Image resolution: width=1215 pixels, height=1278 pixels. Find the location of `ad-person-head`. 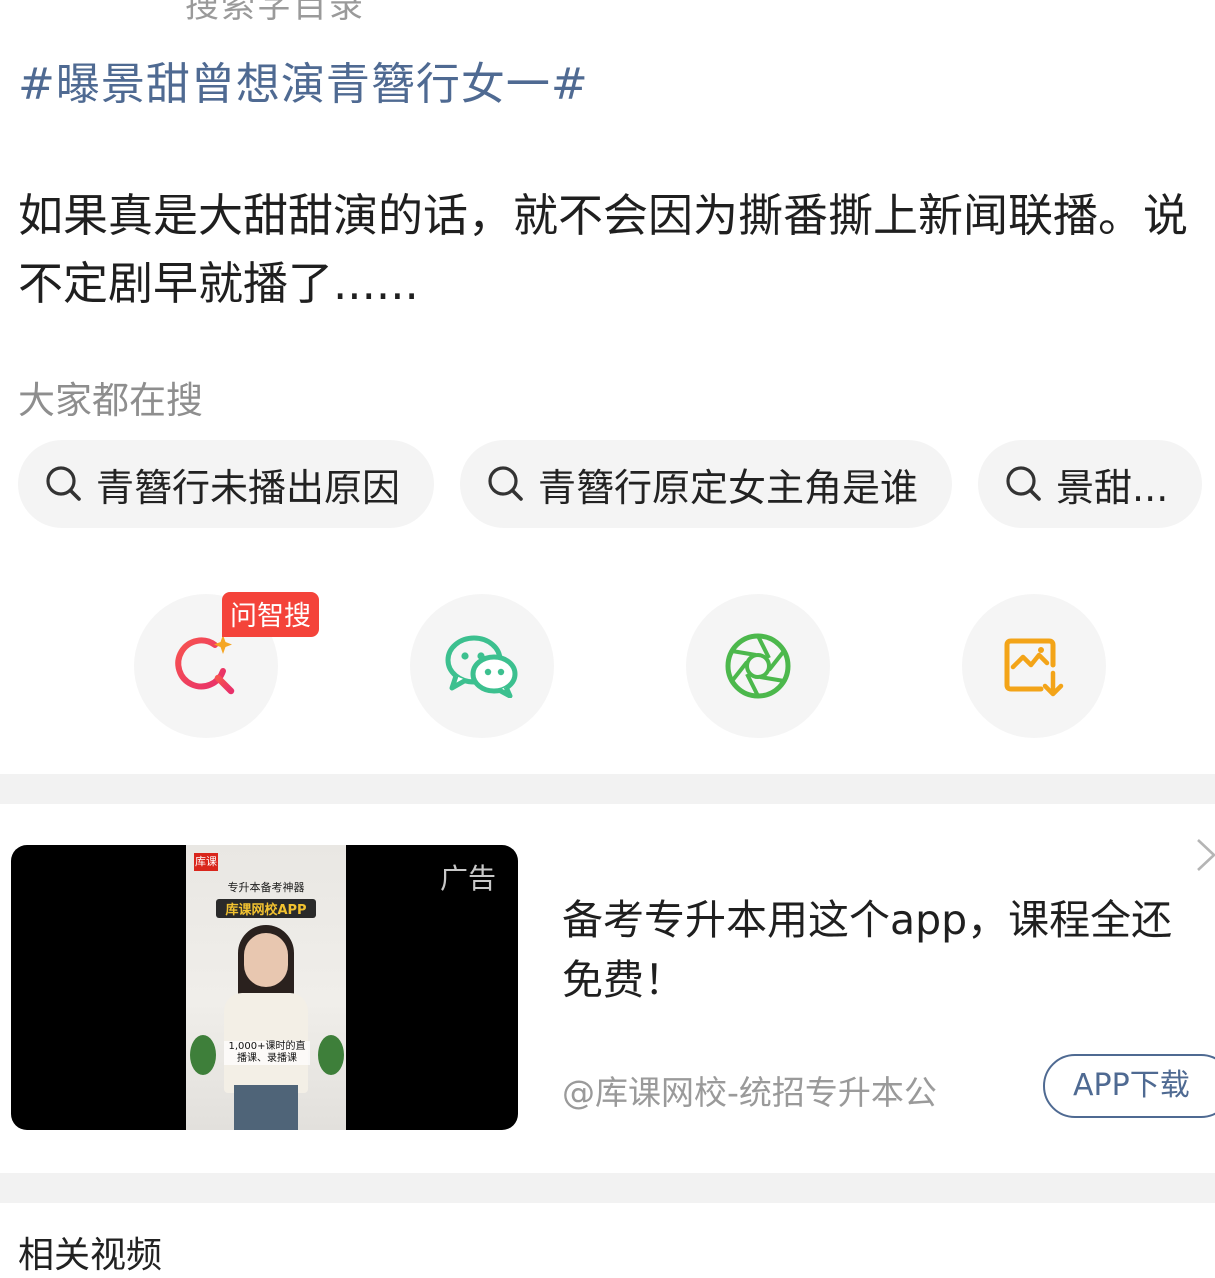

ad-person-head is located at coordinates (266, 960).